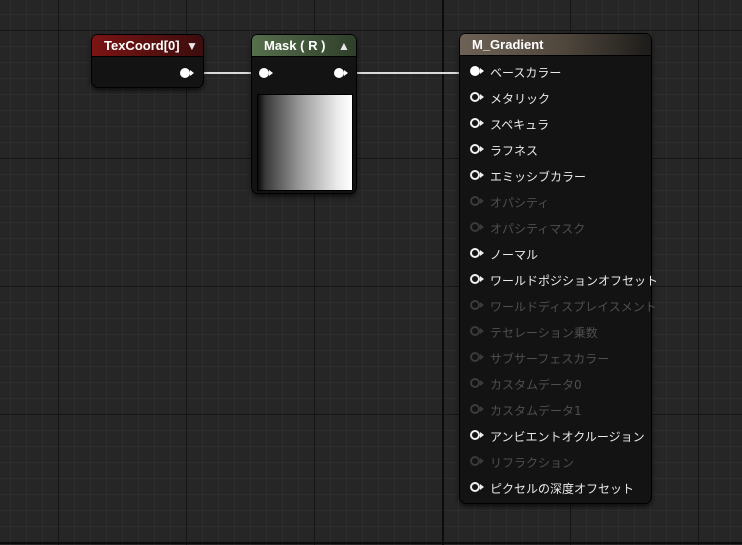 This screenshot has width=742, height=545. I want to click on material-input-label: オパシティマスク, so click(538, 229).